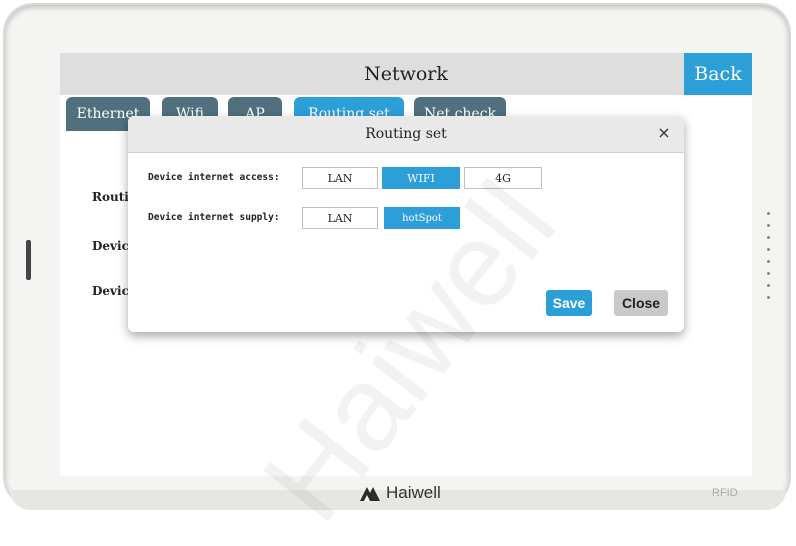  What do you see at coordinates (340, 178) in the screenshot?
I see `access-option-lan: LAN` at bounding box center [340, 178].